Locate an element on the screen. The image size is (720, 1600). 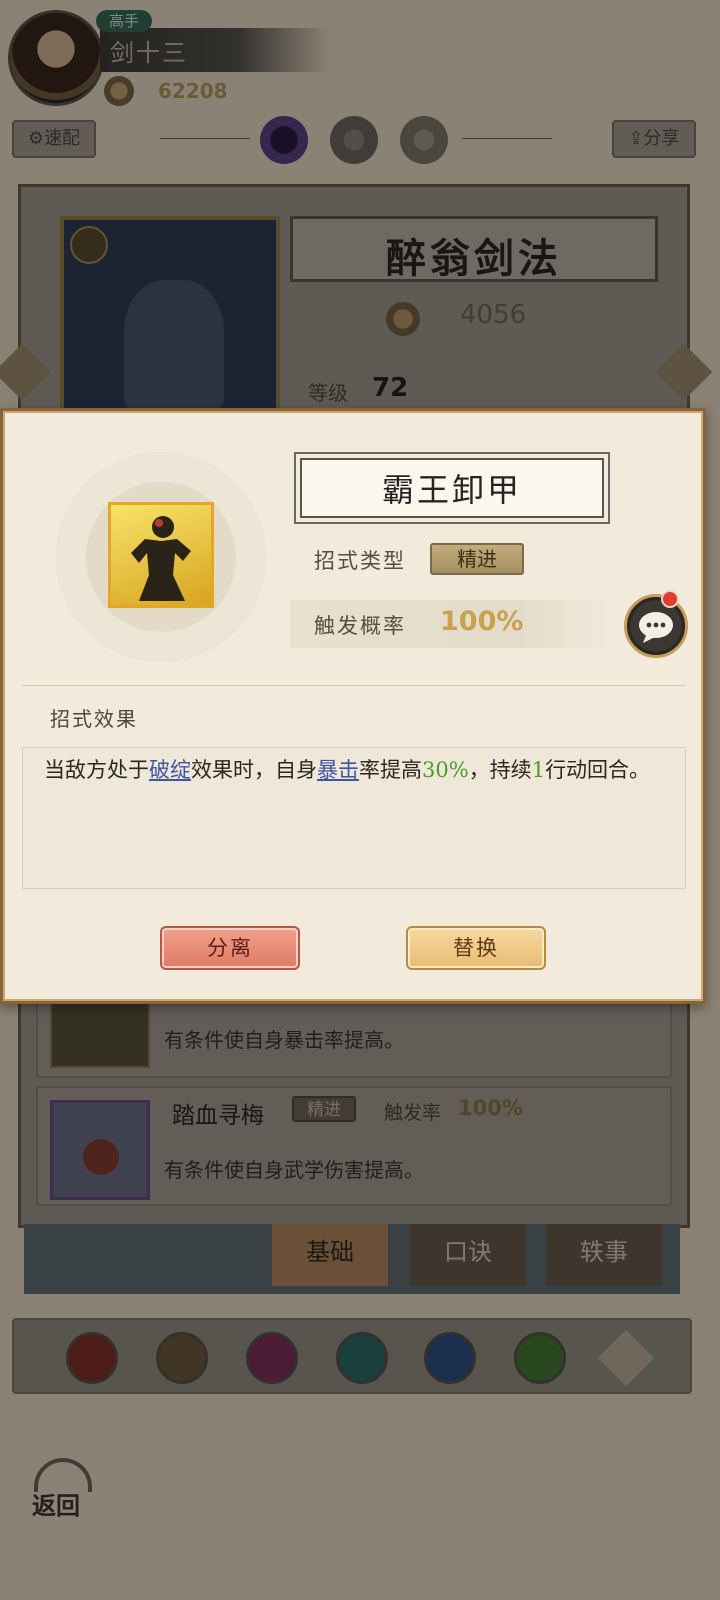
skill-type-label: 招式类型 is located at coordinates (360, 561).